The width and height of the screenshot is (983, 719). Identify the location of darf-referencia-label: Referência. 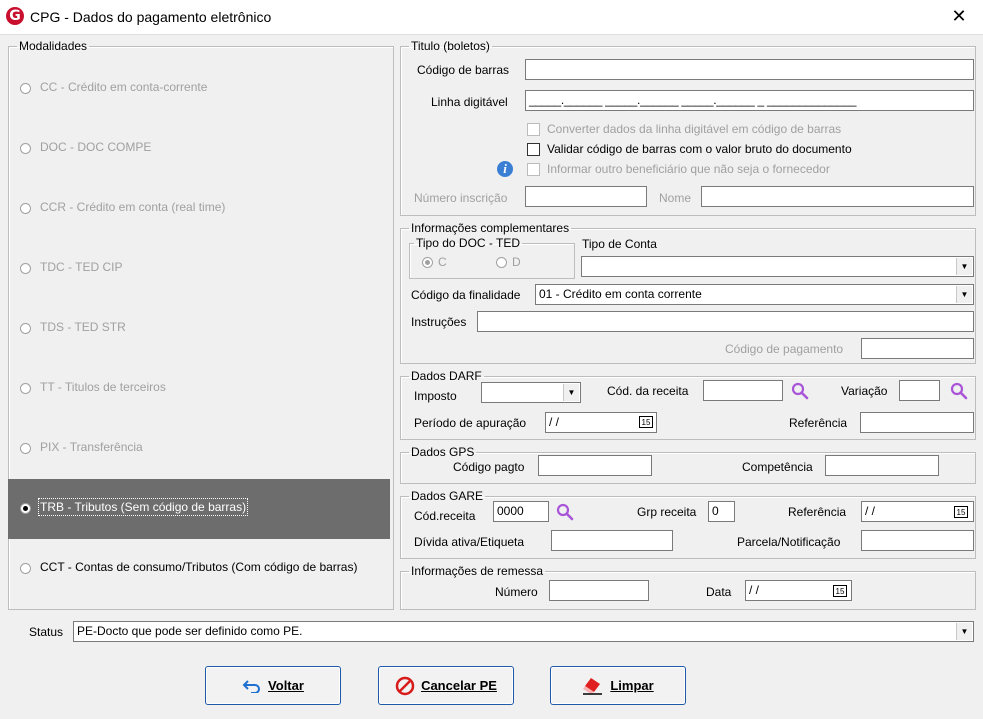
(818, 423).